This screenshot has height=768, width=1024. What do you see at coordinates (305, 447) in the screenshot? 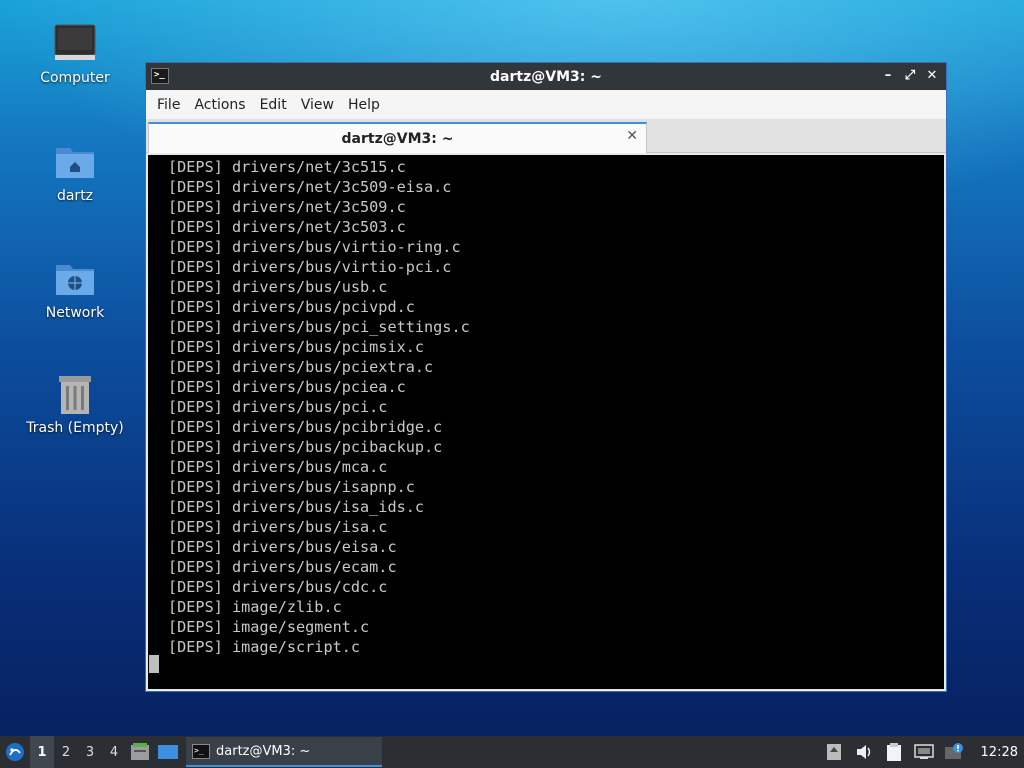
I see `terminal-line: [DEPS] drivers/bus/pcibackup.c` at bounding box center [305, 447].